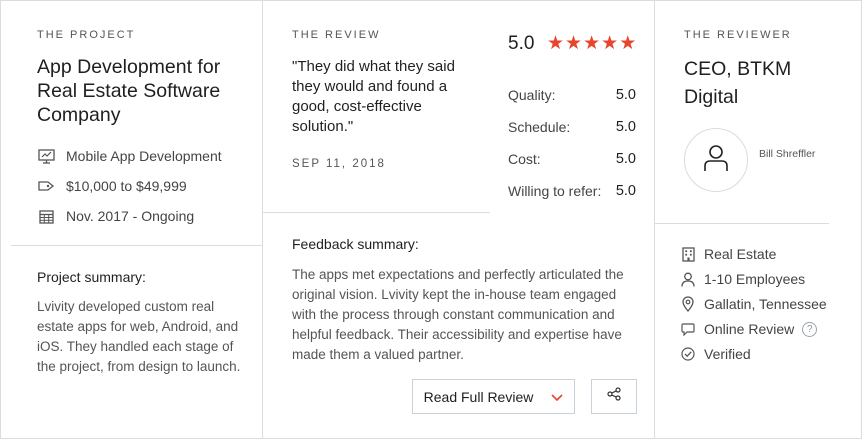 This screenshot has height=439, width=862. I want to click on reviewer-size-text: 1-10 Employees, so click(755, 279).